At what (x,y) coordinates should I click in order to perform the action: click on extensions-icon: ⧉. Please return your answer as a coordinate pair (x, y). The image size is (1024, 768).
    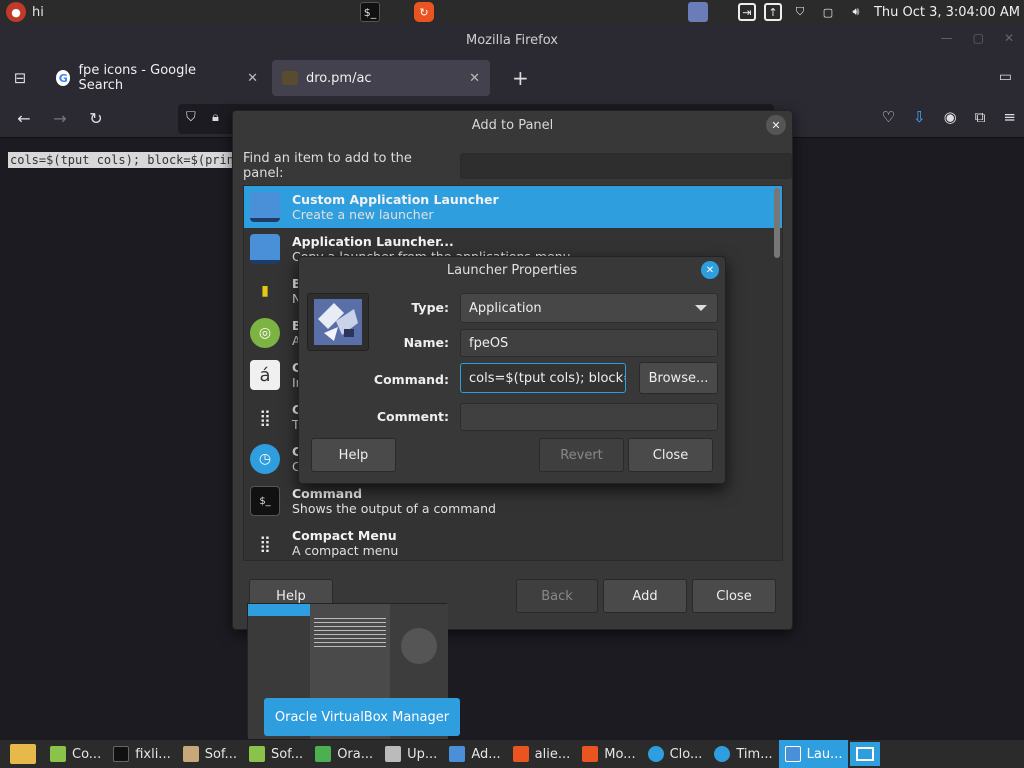
    Looking at the image, I should click on (980, 117).